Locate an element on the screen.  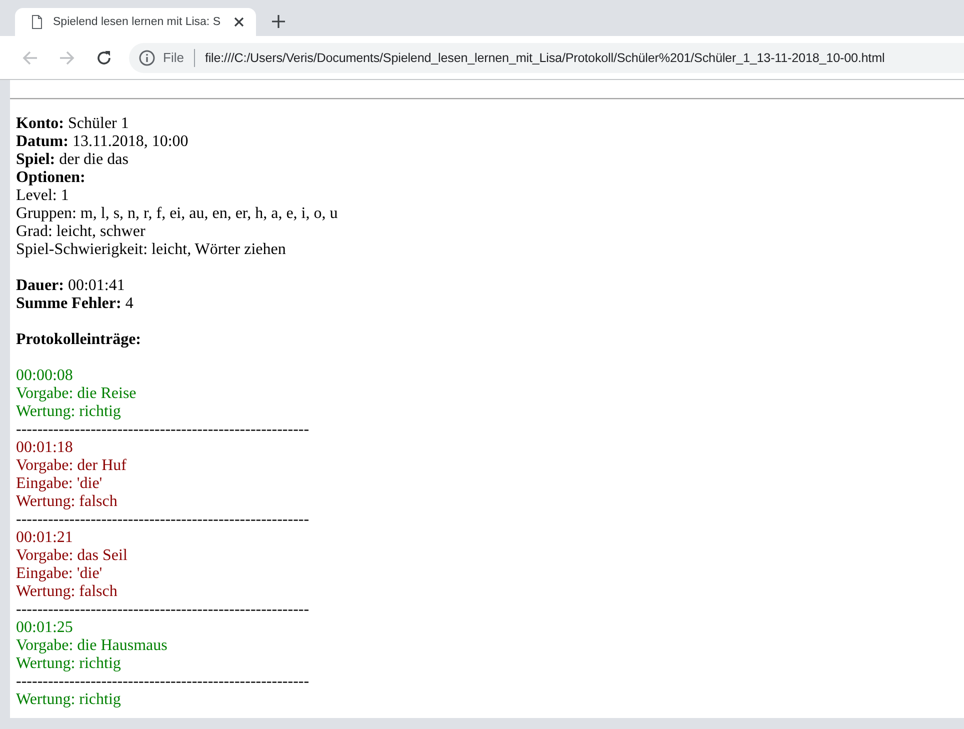
log-line: 00:01:25 is located at coordinates (44, 627).